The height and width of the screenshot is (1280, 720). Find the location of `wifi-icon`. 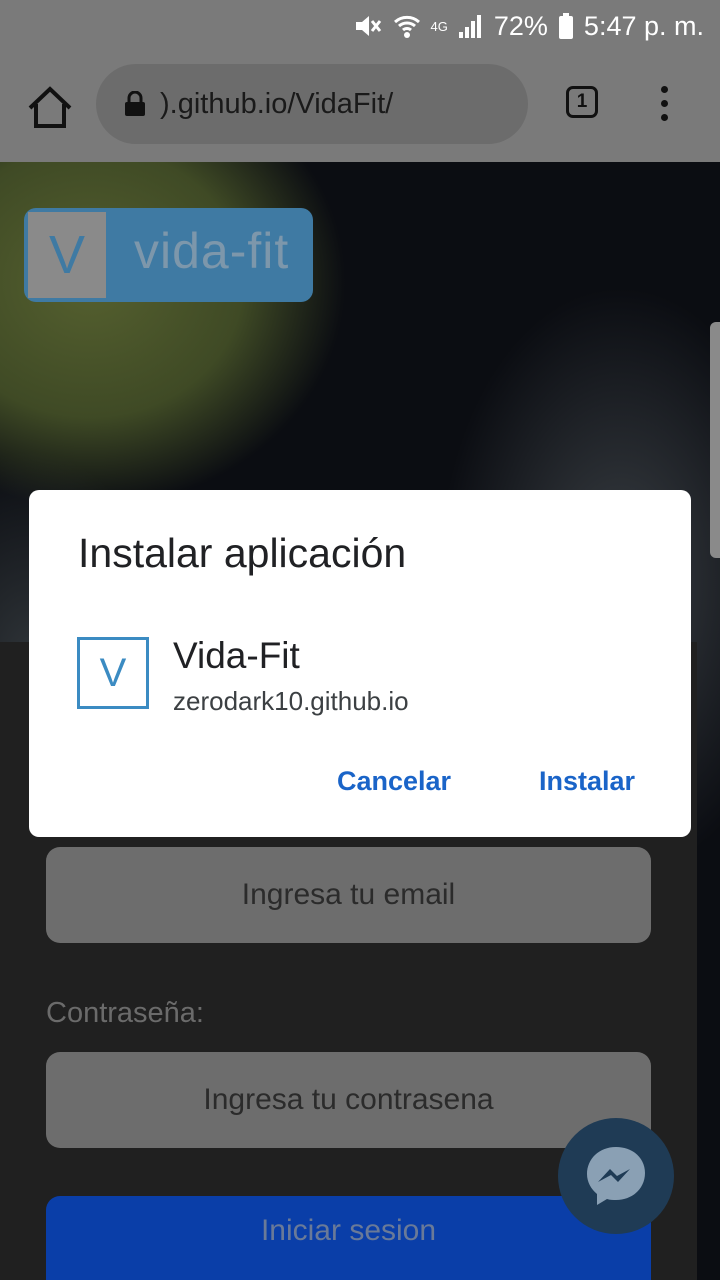

wifi-icon is located at coordinates (406, 26).